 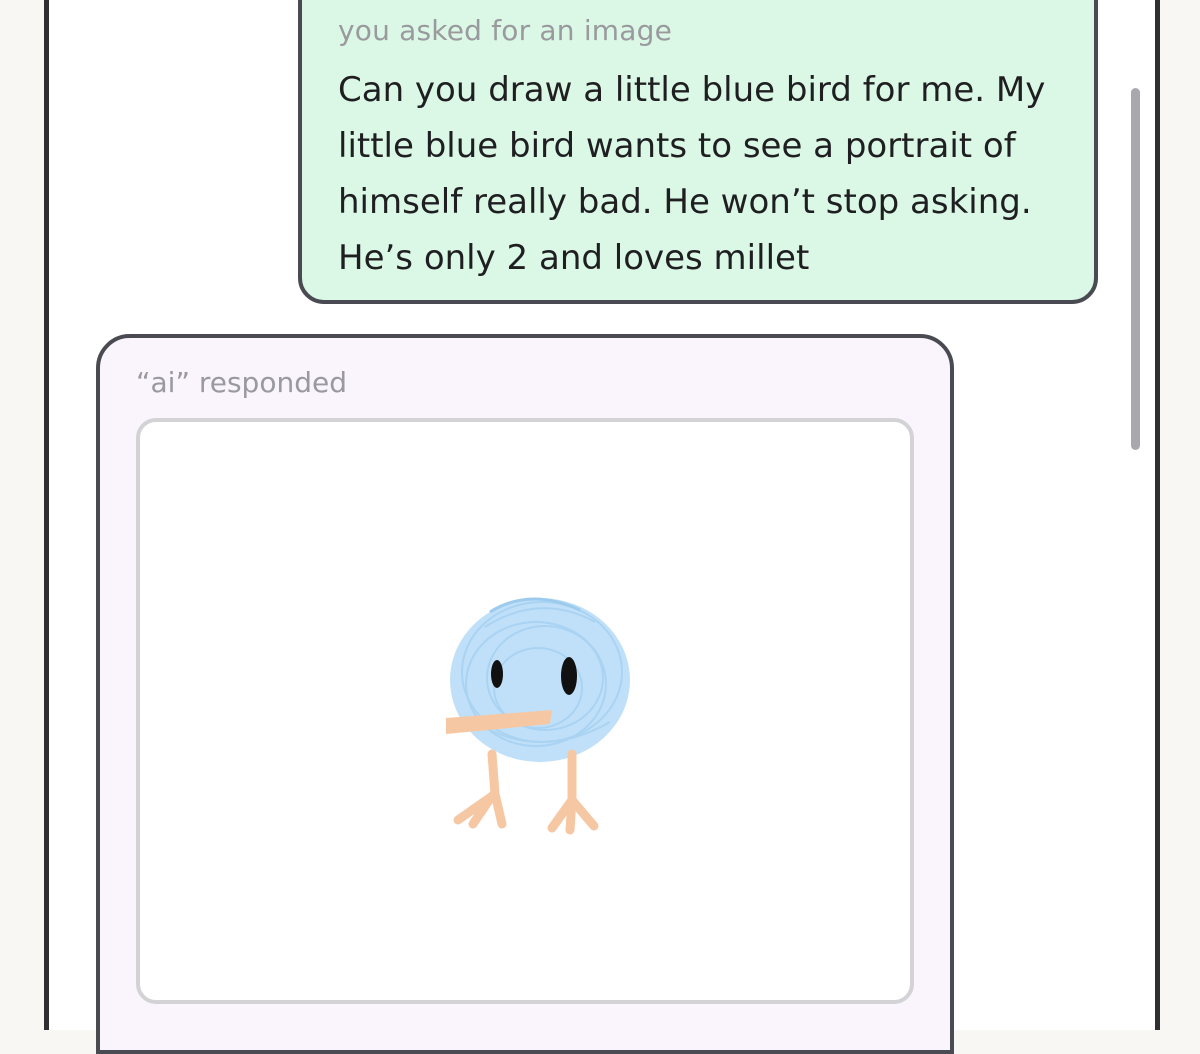 I want to click on vertical-scrollbar, so click(x=1135, y=269).